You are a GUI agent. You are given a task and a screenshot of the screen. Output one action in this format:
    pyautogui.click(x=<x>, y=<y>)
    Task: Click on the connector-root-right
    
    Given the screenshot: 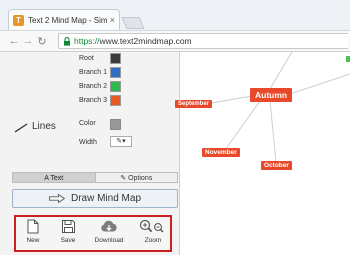 What is the action you would take?
    pyautogui.click(x=319, y=84)
    